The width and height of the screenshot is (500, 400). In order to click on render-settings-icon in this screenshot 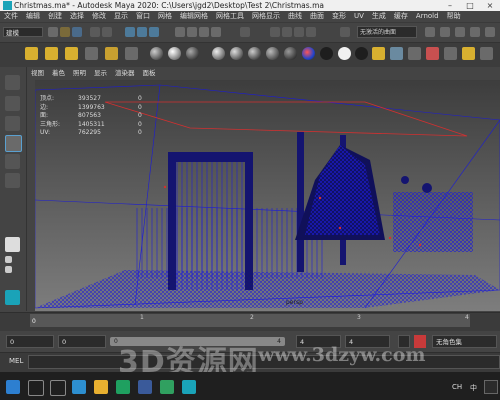, I will do `click(299, 32)`.